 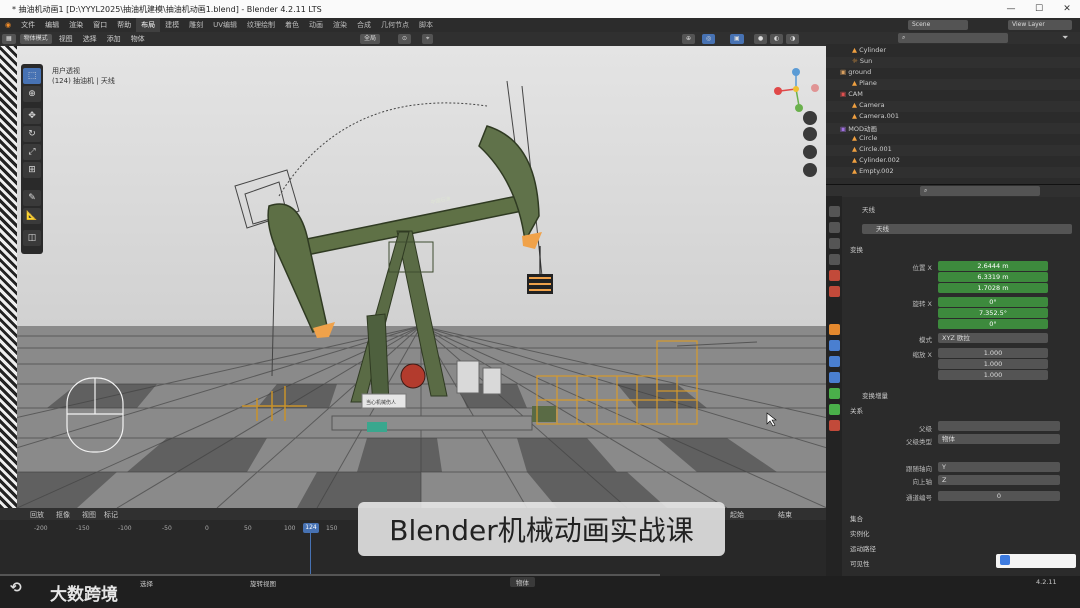 What do you see at coordinates (999, 496) in the screenshot?
I see `pass-index-field: 0` at bounding box center [999, 496].